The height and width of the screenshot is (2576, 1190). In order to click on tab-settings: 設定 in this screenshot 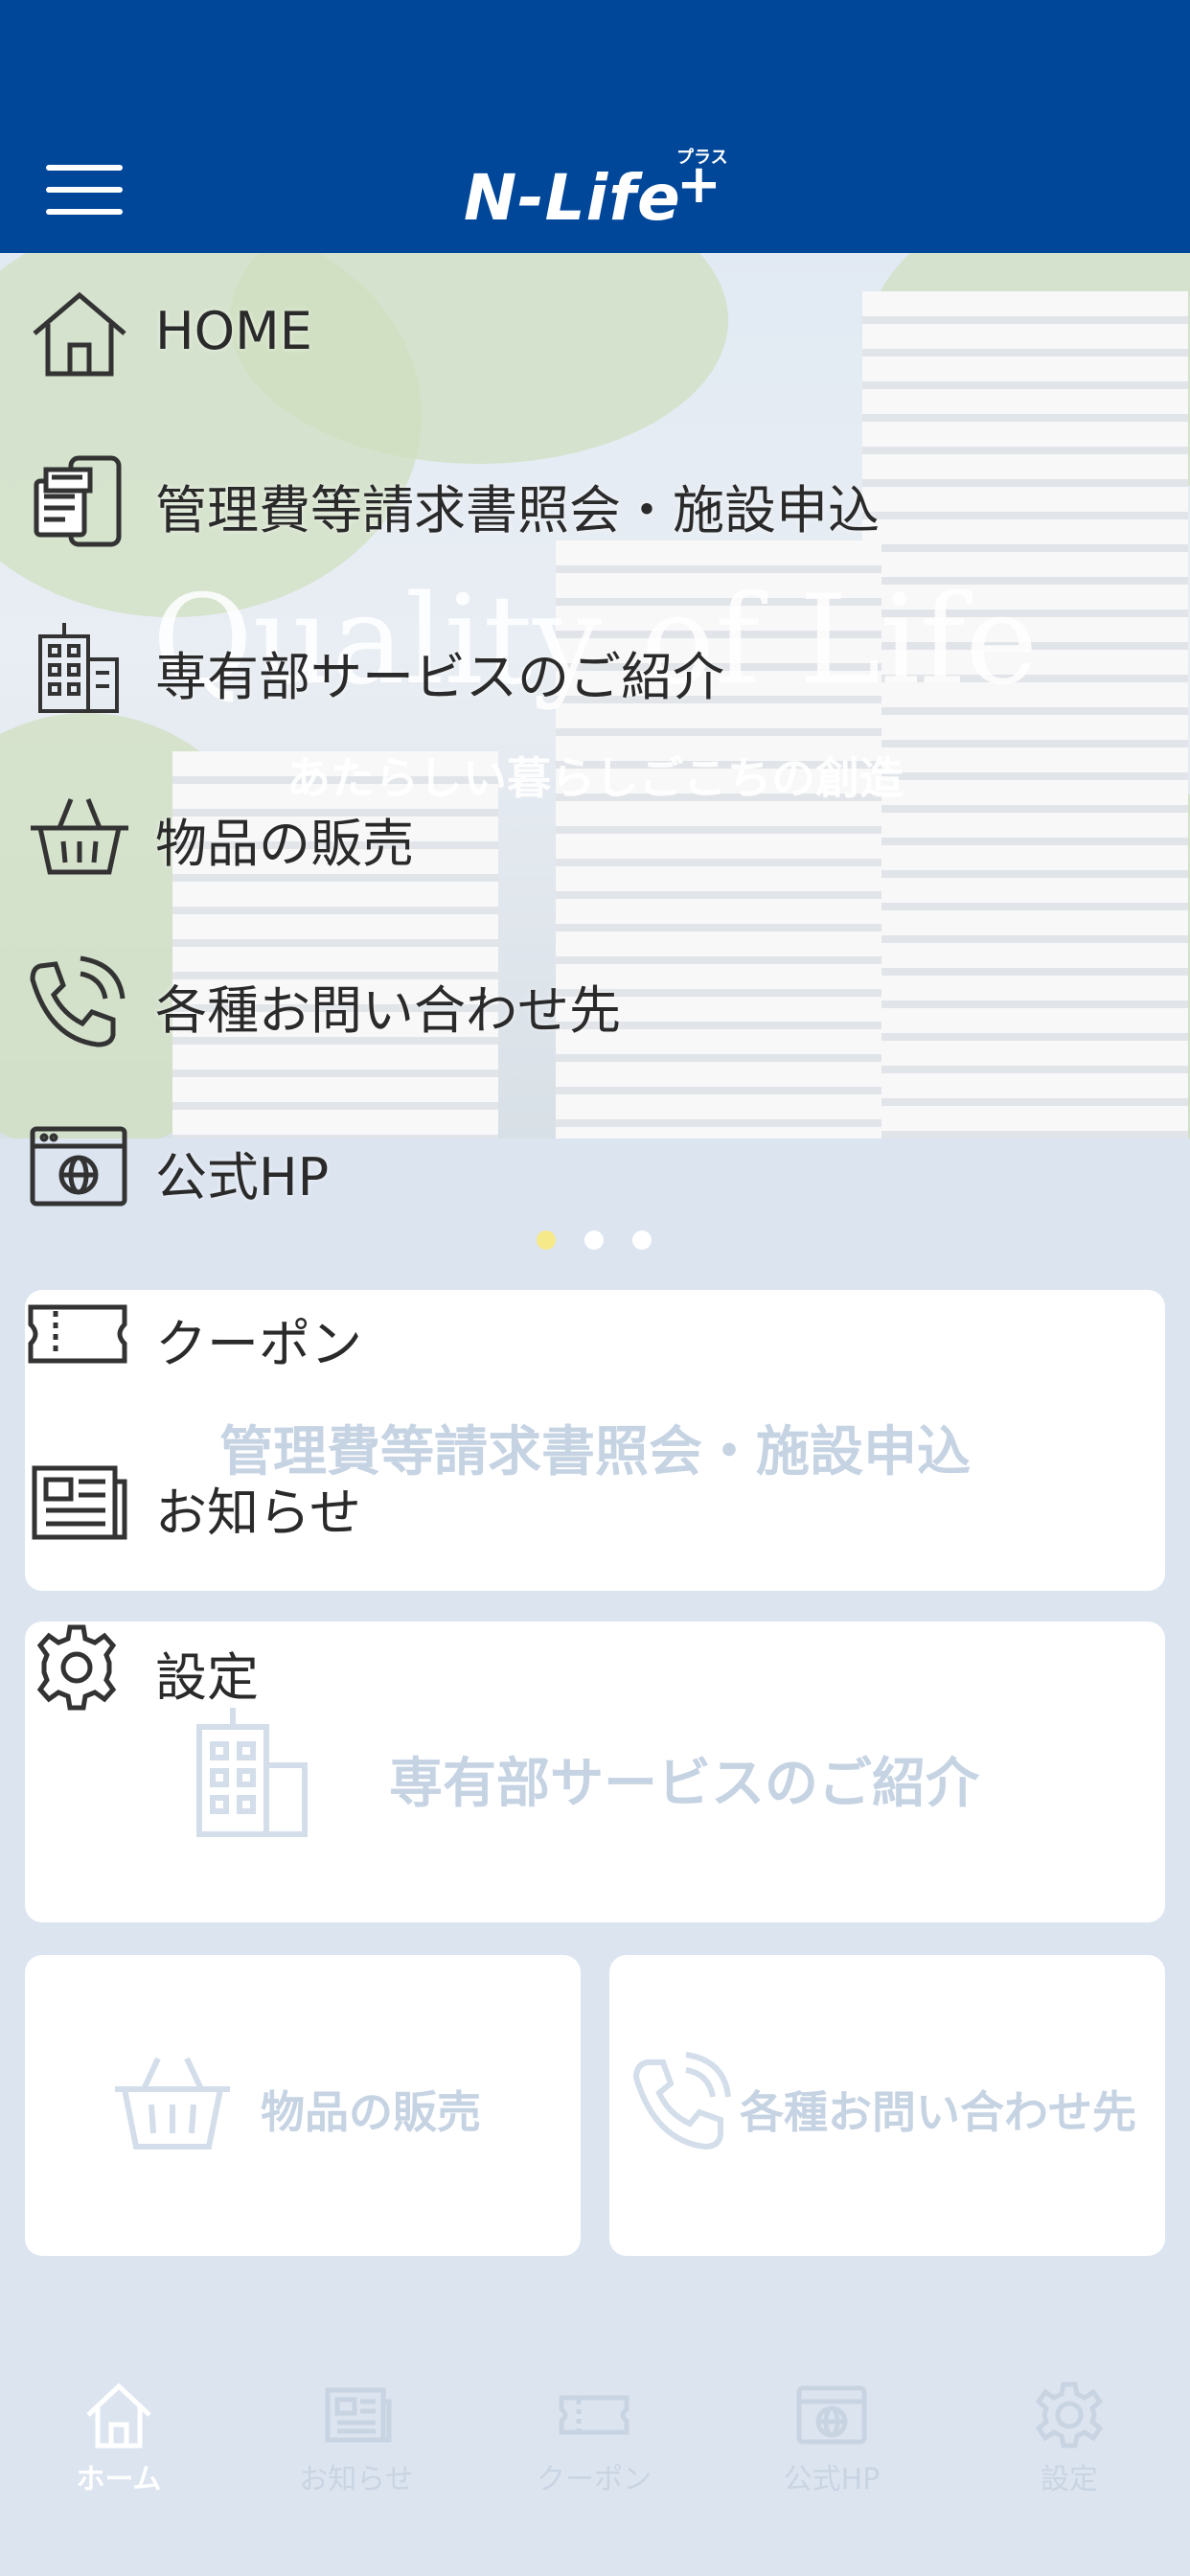, I will do `click(1069, 2434)`.